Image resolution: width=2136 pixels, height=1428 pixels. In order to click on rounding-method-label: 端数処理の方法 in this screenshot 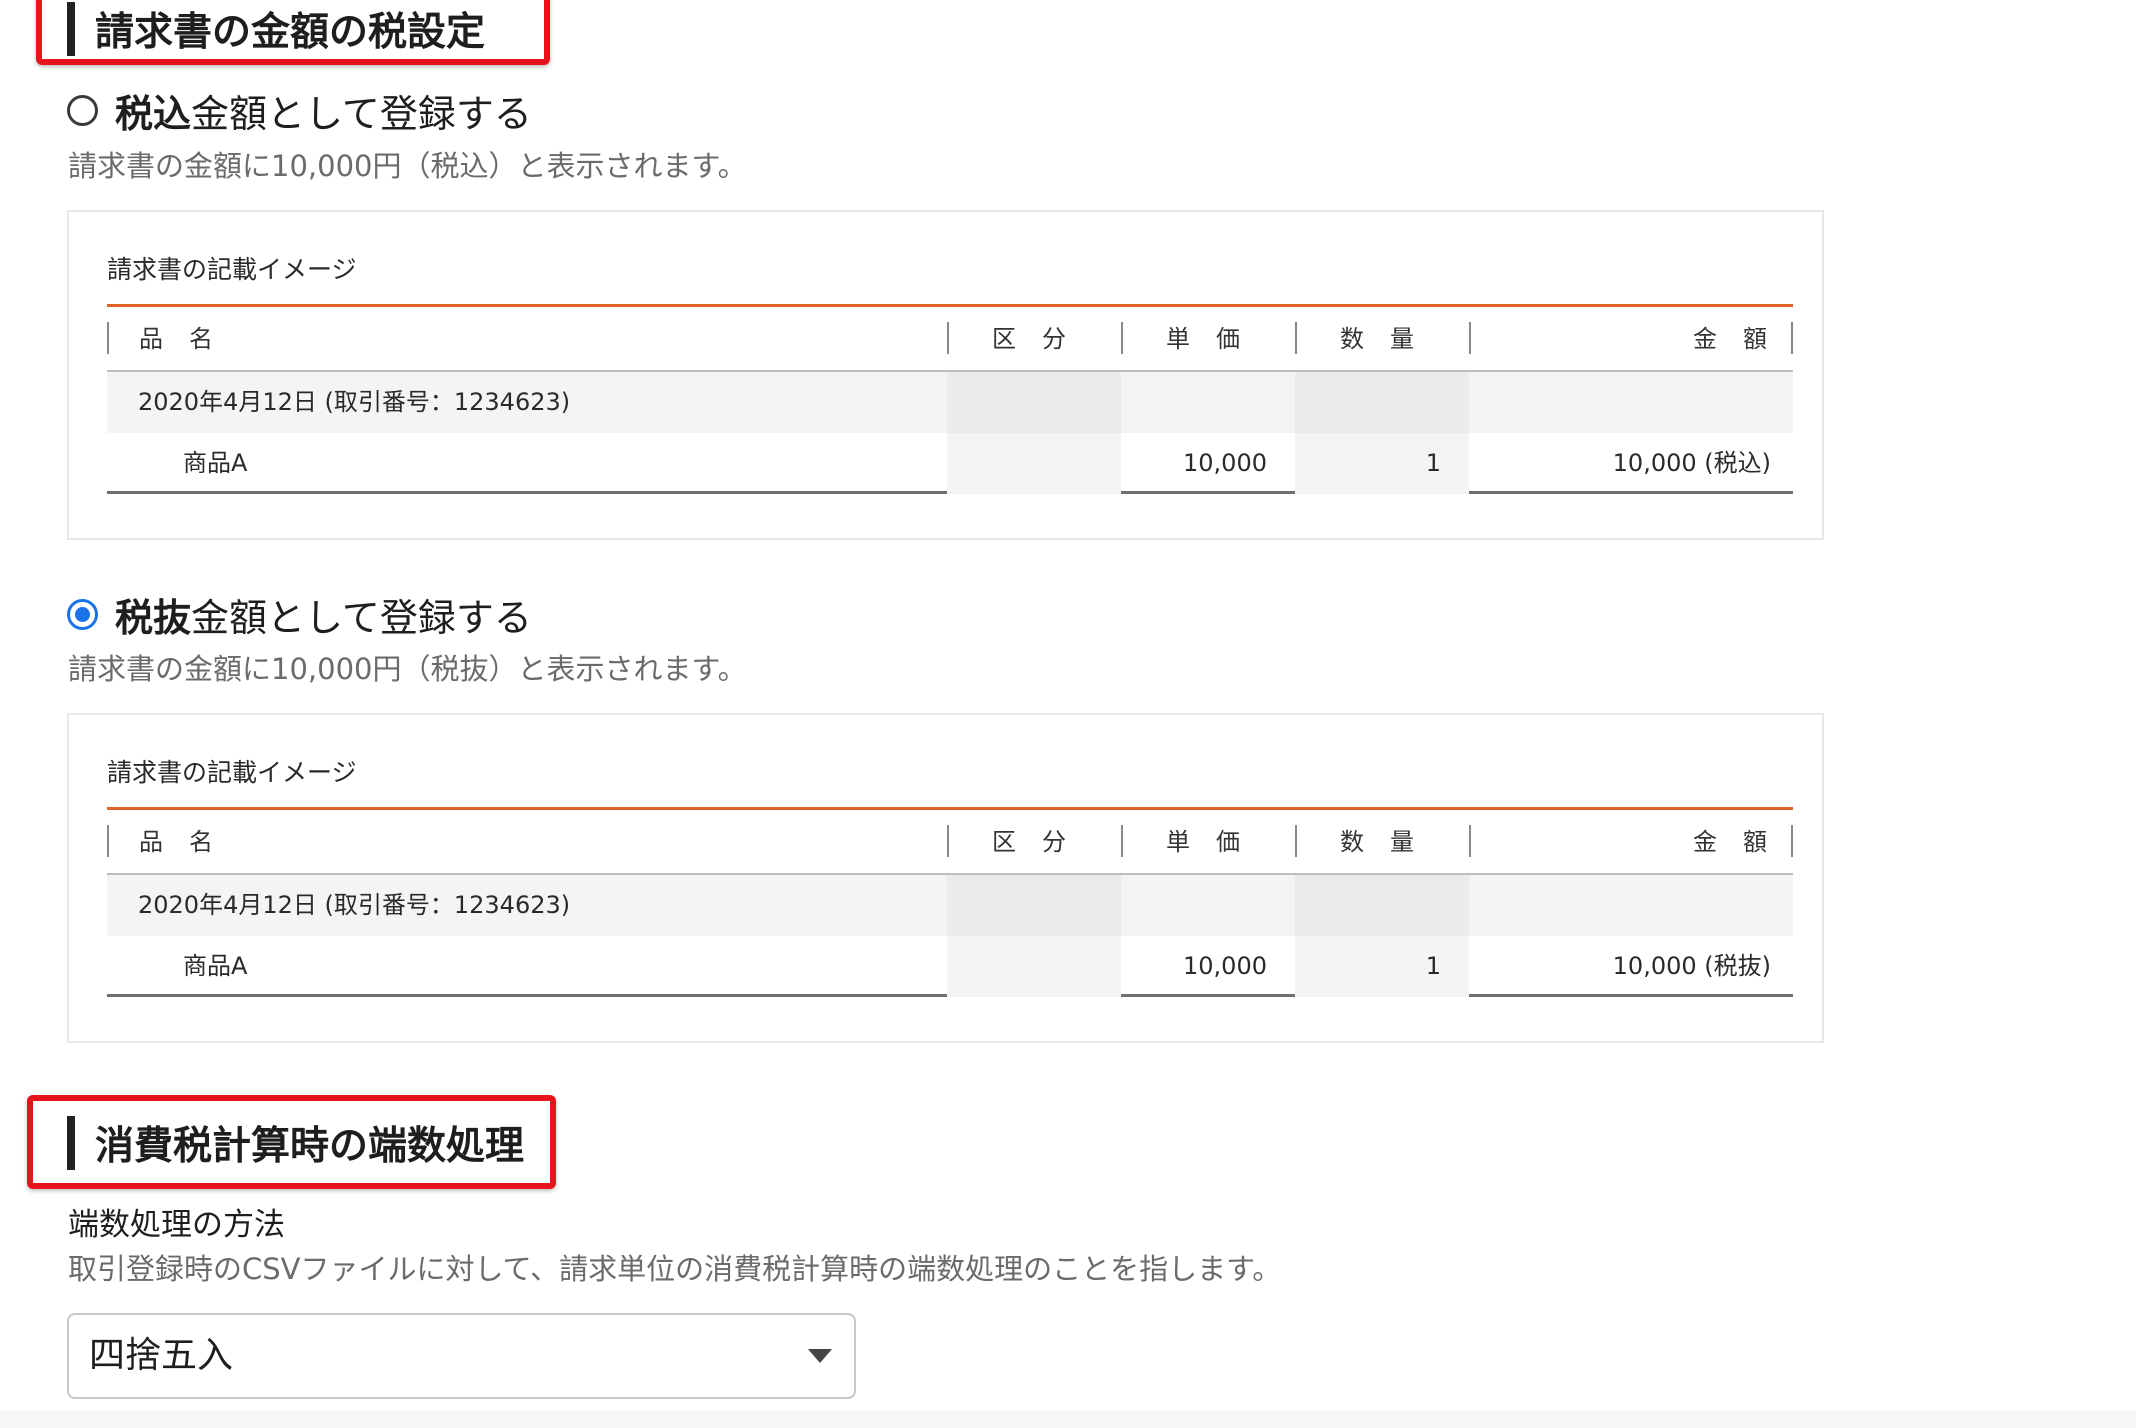, I will do `click(176, 1225)`.